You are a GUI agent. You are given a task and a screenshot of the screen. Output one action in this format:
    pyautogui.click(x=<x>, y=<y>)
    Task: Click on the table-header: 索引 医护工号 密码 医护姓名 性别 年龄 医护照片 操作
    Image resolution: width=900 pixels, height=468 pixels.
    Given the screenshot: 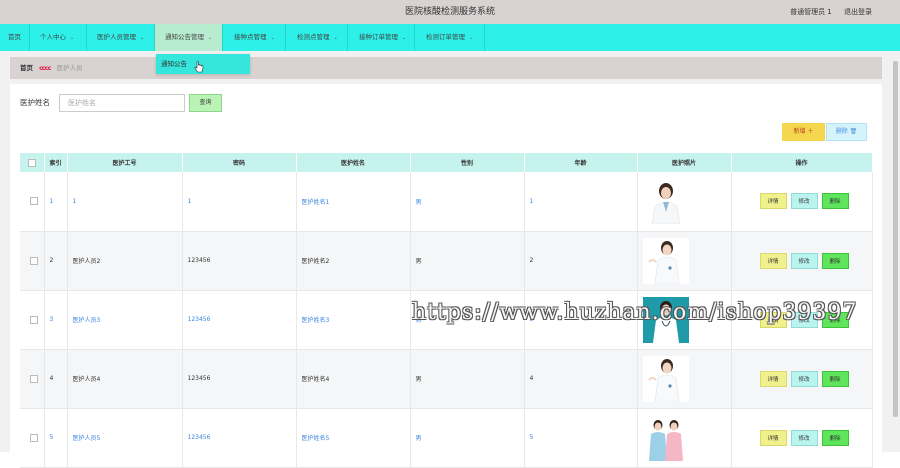 What is the action you would take?
    pyautogui.click(x=446, y=162)
    